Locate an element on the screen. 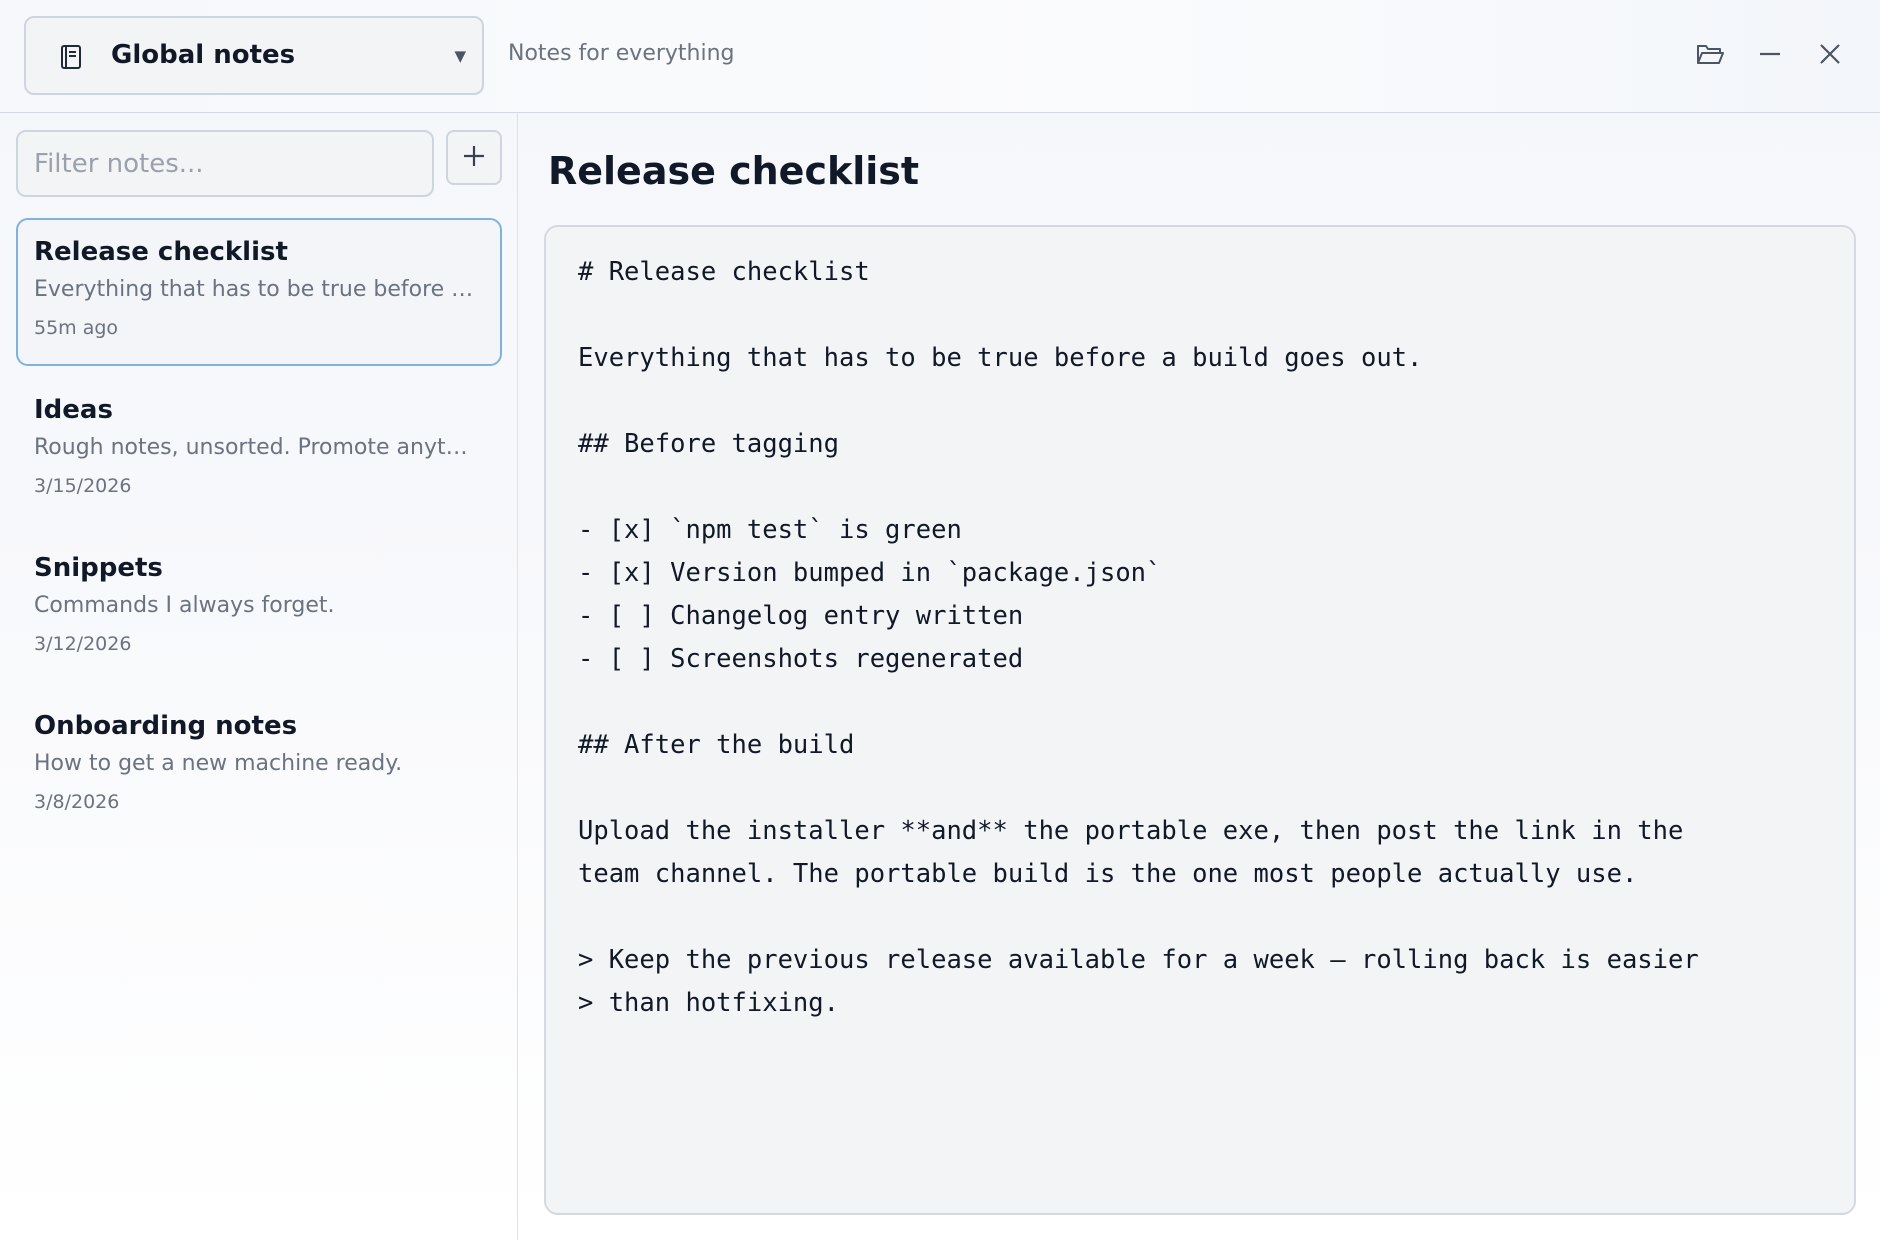 This screenshot has height=1240, width=1880. notebook-description: Notes for everything is located at coordinates (621, 53).